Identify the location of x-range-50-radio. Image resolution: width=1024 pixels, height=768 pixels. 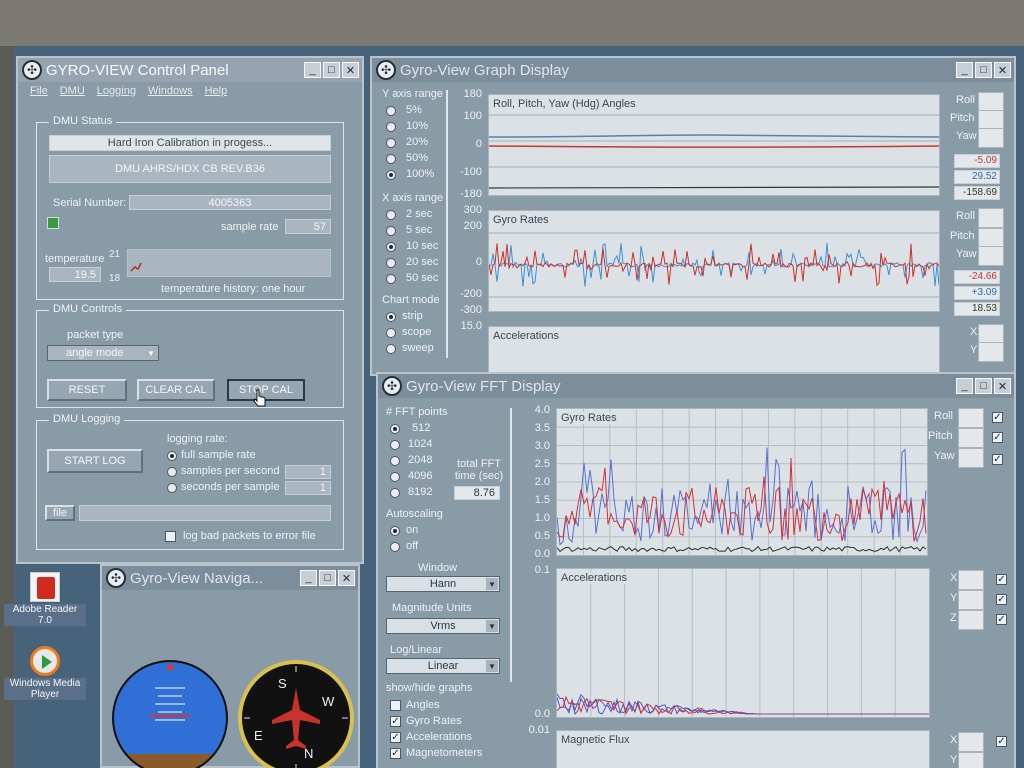
(391, 279).